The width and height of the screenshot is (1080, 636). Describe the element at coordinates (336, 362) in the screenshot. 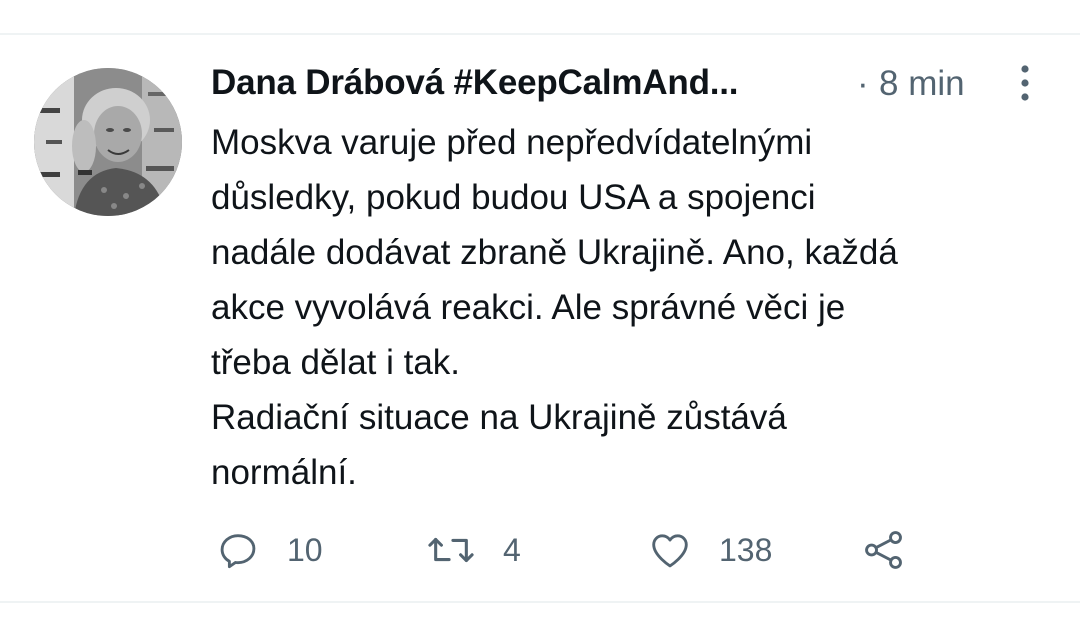

I see `tweet-text-line: třeba dělat i tak.` at that location.